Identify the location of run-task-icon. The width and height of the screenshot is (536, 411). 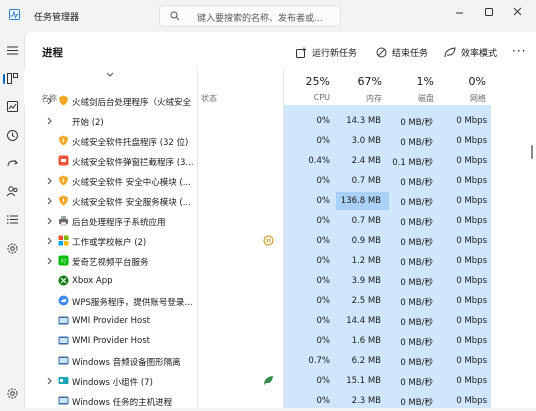
(301, 52).